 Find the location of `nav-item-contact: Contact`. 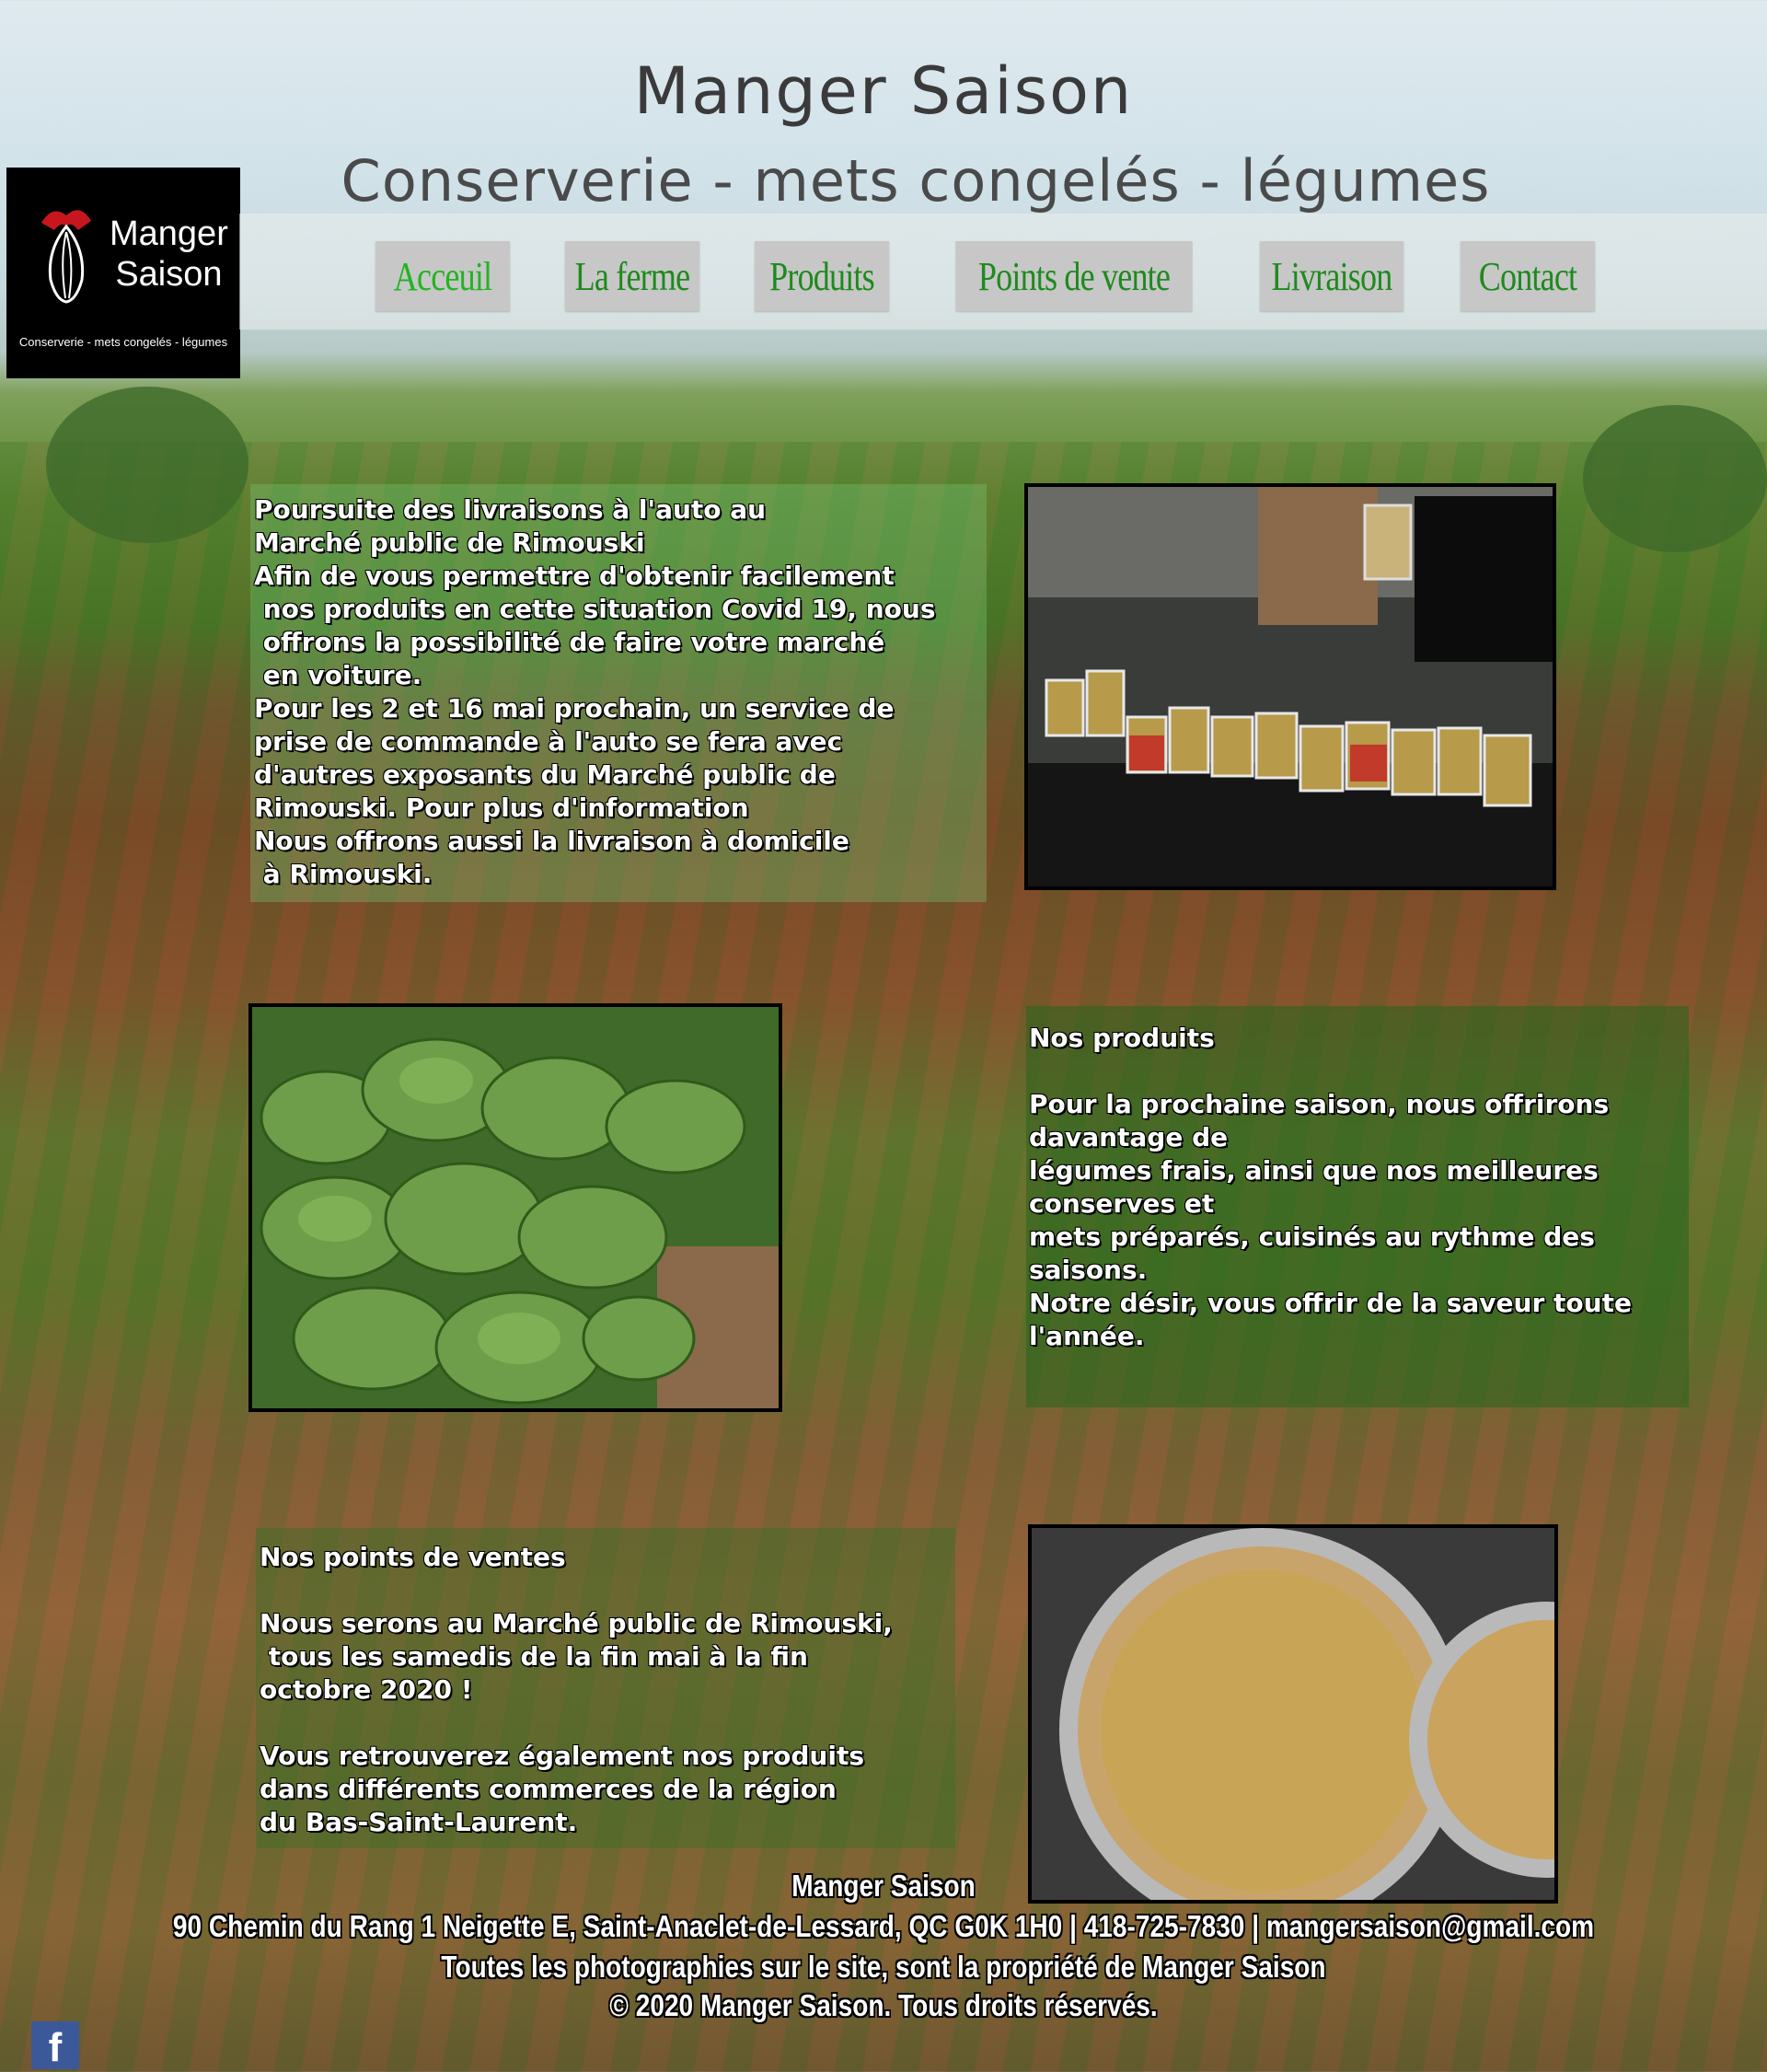

nav-item-contact: Contact is located at coordinates (1528, 276).